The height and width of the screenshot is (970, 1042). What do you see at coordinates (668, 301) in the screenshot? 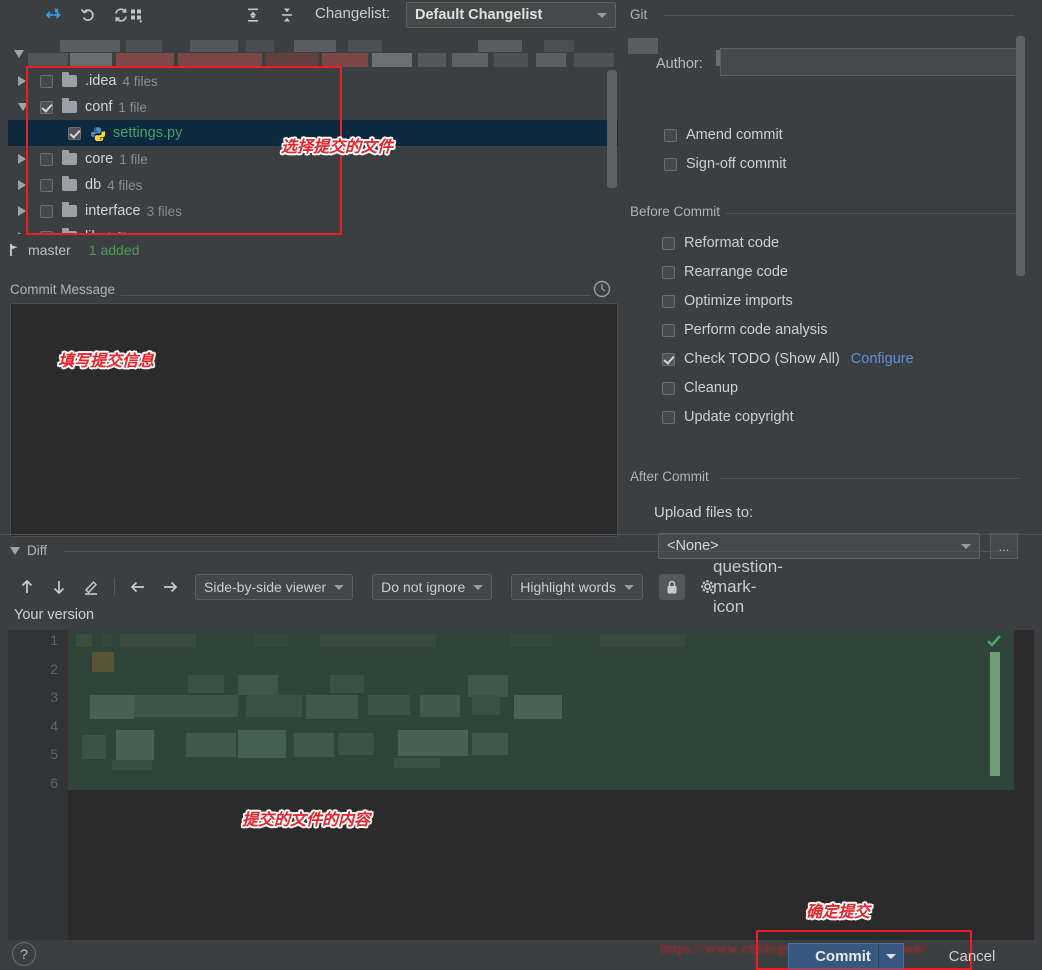
I see `optimize-imports-checkbox` at bounding box center [668, 301].